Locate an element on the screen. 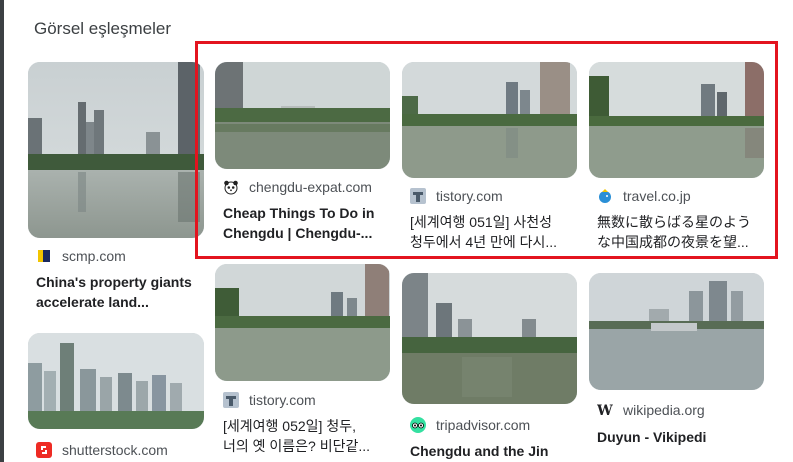  result-source: travel.co.jp is located at coordinates (644, 196).